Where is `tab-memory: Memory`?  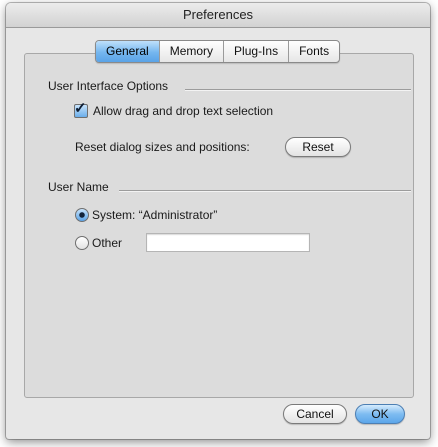 tab-memory: Memory is located at coordinates (190, 51).